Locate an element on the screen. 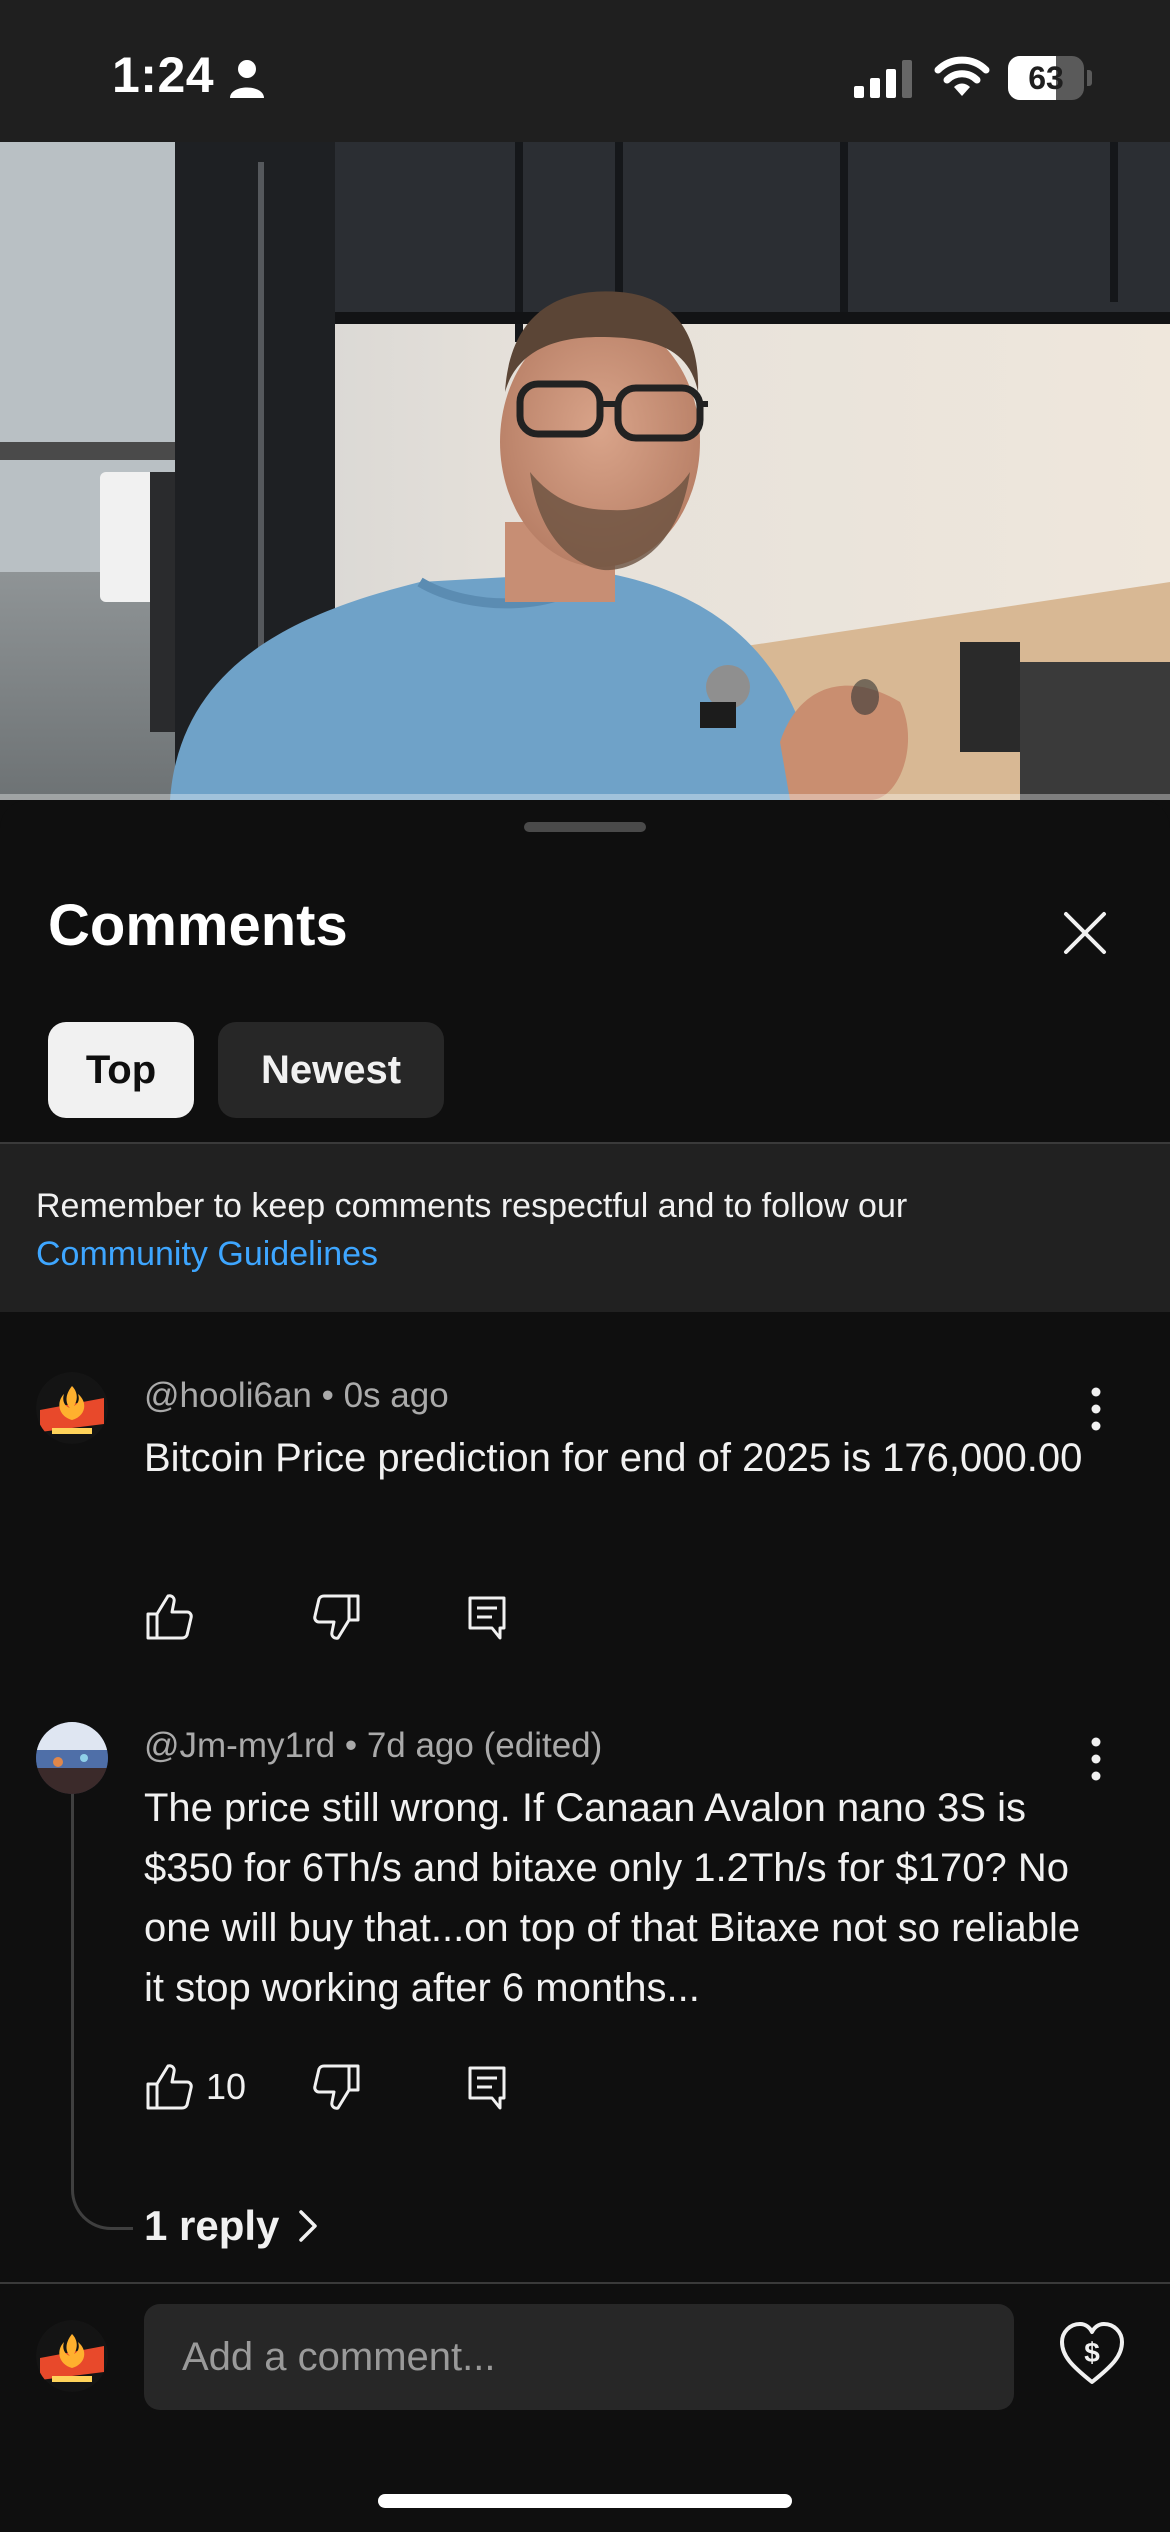 This screenshot has width=1170, height=2532. view-replies-button: 1 reply is located at coordinates (231, 2226).